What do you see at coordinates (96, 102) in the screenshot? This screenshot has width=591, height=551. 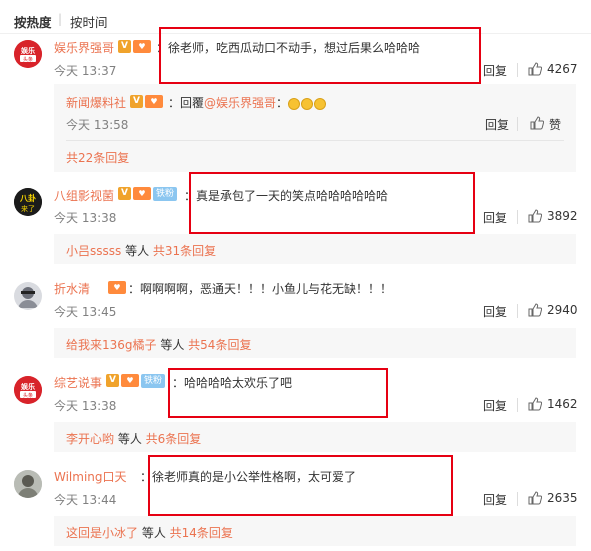 I see `reply-username: 新闻爆料社` at bounding box center [96, 102].